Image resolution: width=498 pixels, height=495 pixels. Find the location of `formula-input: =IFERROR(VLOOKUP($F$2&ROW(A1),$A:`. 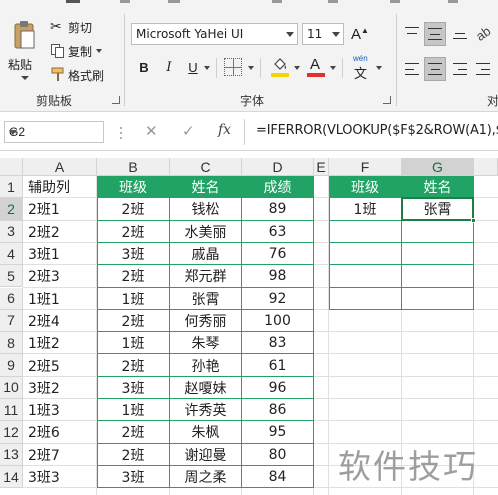

formula-input: =IFERROR(VLOOKUP($F$2&ROW(A1),$A: is located at coordinates (377, 130).